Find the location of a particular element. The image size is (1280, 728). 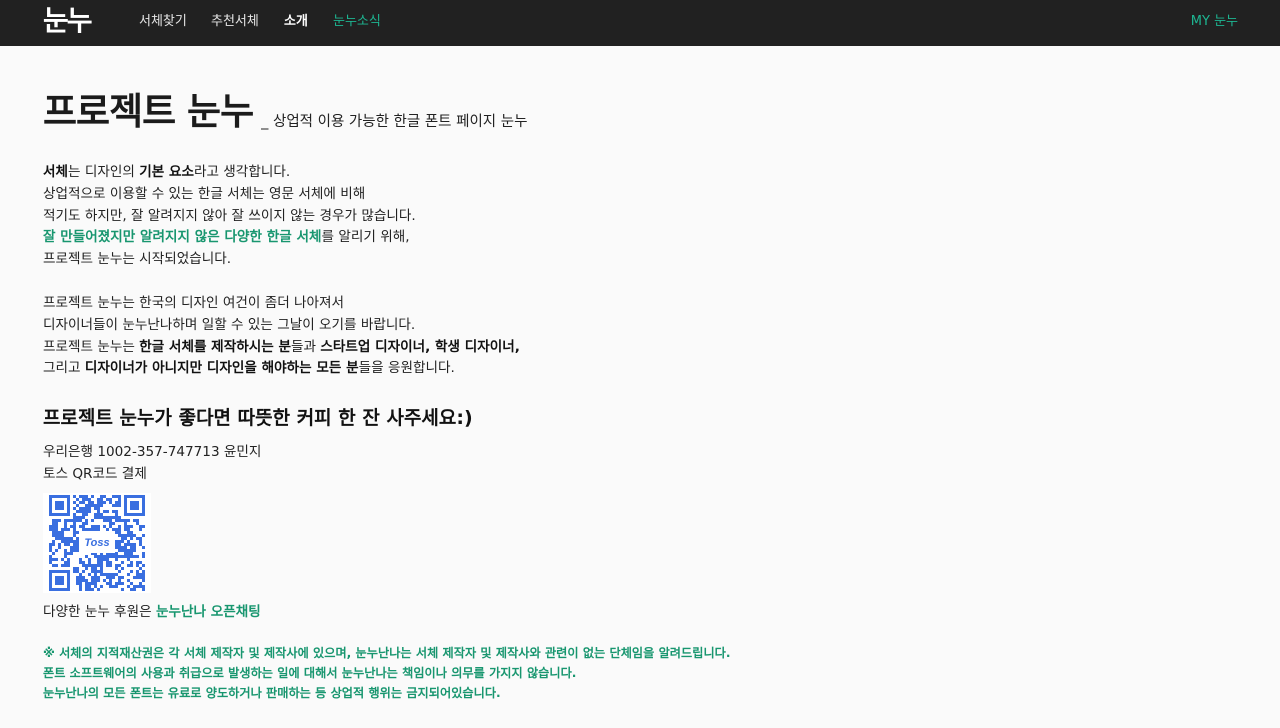

support-text: 다양한 눈누 후원은 is located at coordinates (100, 611).